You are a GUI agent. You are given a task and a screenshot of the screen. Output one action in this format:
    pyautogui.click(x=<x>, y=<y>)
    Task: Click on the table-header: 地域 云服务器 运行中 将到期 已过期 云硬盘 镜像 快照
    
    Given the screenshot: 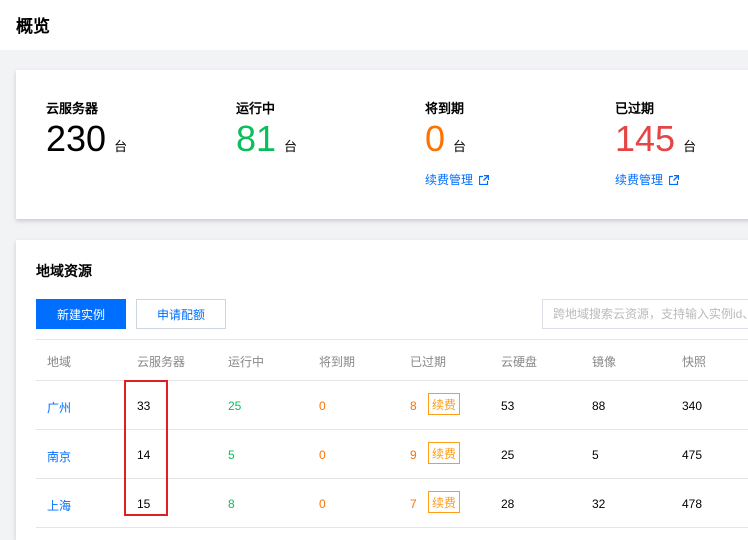 What is the action you would take?
    pyautogui.click(x=392, y=360)
    